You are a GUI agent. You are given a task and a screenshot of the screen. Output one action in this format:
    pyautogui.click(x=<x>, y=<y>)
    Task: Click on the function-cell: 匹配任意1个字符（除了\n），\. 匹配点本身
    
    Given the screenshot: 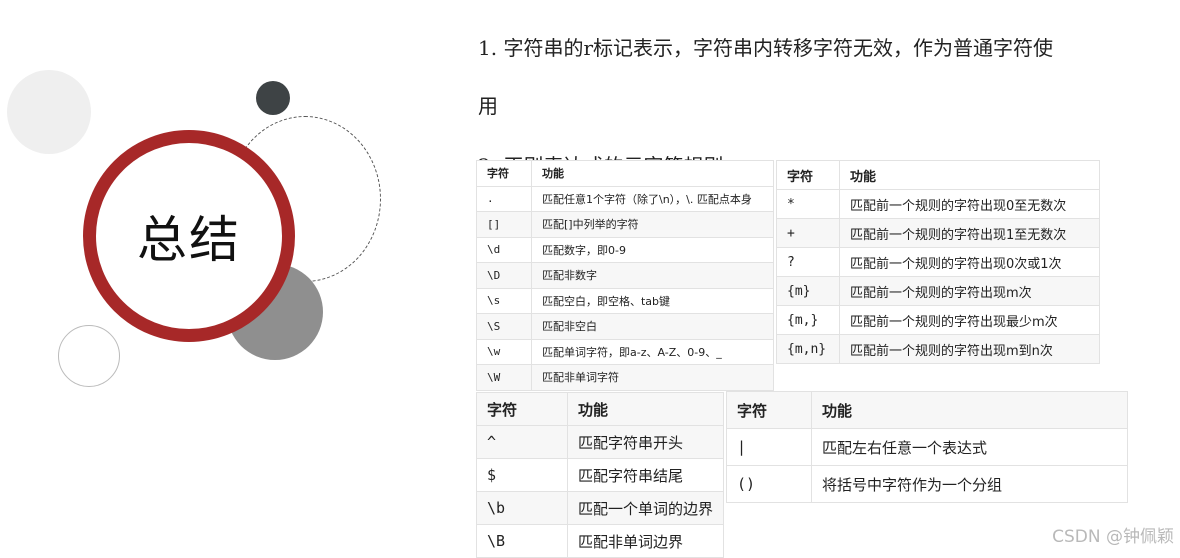 What is the action you would take?
    pyautogui.click(x=652, y=198)
    